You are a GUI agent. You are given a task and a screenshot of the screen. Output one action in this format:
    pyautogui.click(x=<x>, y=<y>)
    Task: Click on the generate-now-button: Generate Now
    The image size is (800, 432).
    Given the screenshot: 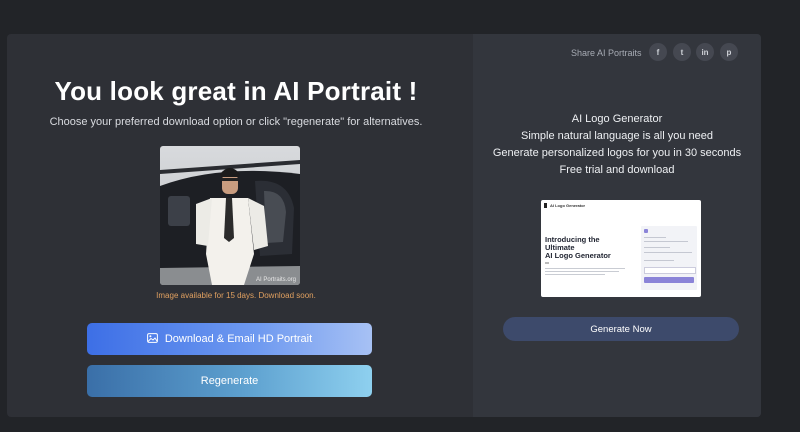 What is the action you would take?
    pyautogui.click(x=621, y=329)
    